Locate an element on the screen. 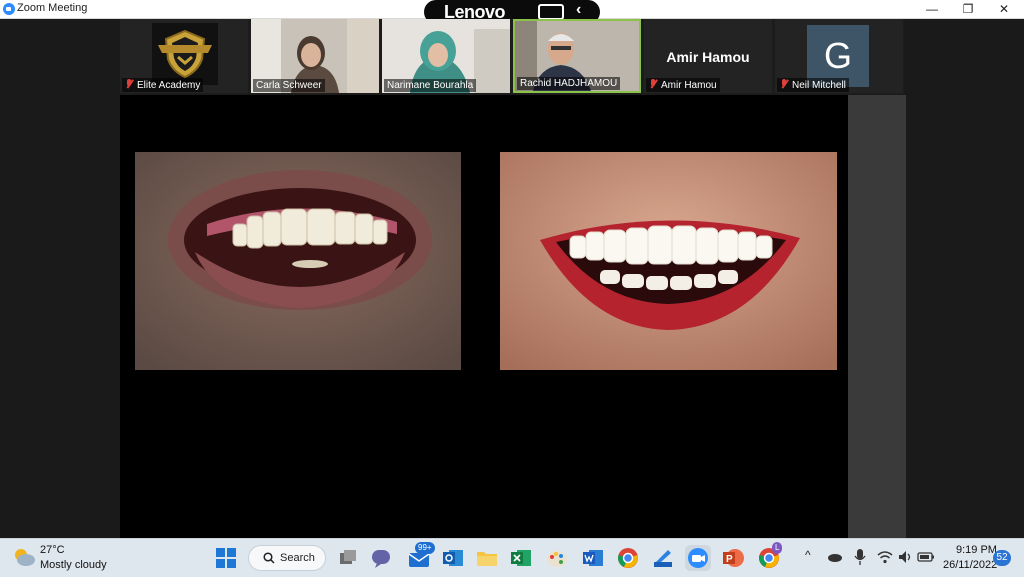 This screenshot has height=577, width=1024. clock-date: 26/11/2022 is located at coordinates (970, 565).